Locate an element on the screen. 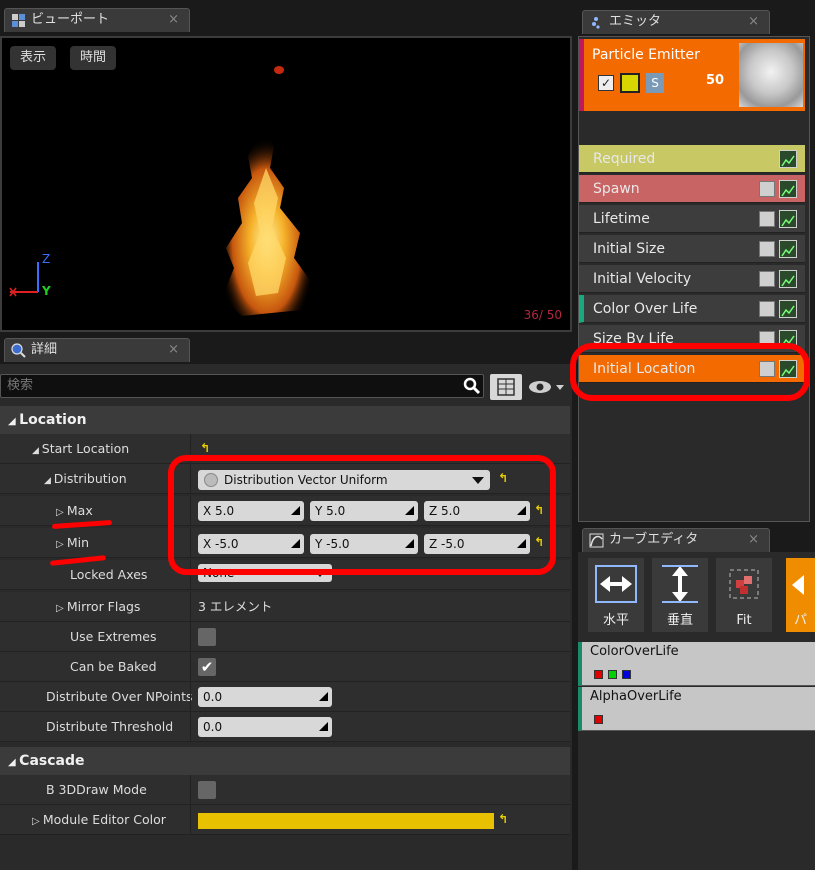 This screenshot has height=870, width=815. annotation-box-initial-location is located at coordinates (690, 372).